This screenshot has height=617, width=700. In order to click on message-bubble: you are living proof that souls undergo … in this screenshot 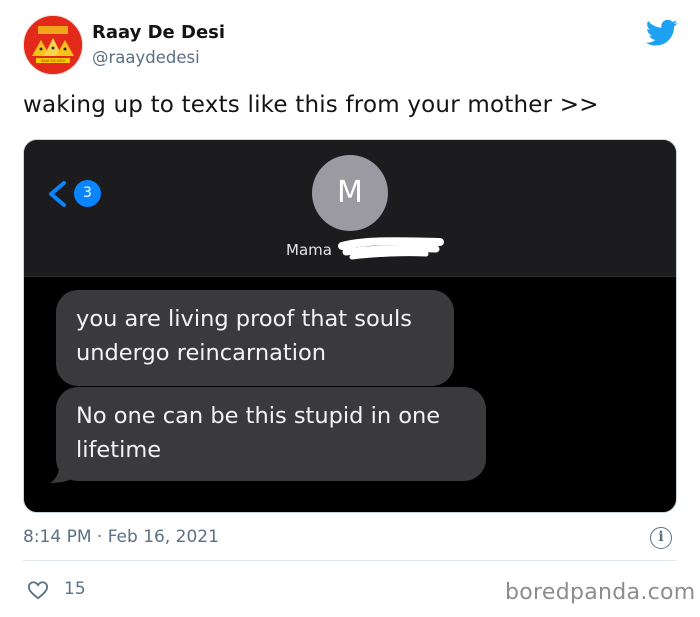, I will do `click(255, 338)`.